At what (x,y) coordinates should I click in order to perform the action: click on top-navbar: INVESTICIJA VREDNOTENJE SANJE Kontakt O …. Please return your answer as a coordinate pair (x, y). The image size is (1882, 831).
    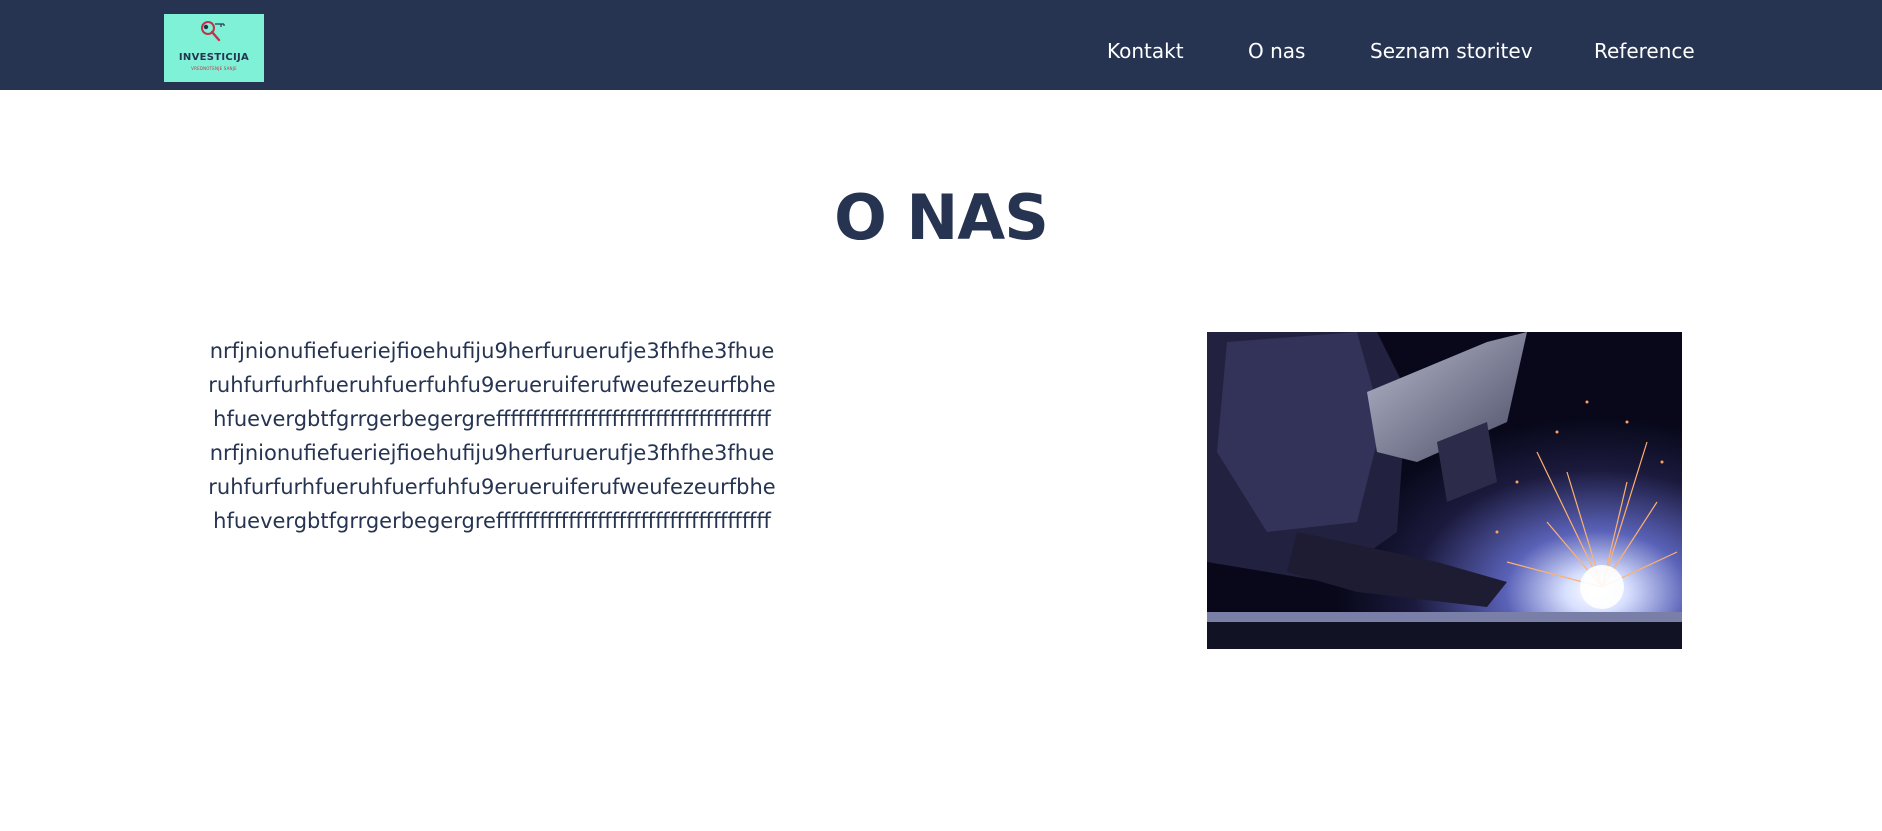
    Looking at the image, I should click on (941, 45).